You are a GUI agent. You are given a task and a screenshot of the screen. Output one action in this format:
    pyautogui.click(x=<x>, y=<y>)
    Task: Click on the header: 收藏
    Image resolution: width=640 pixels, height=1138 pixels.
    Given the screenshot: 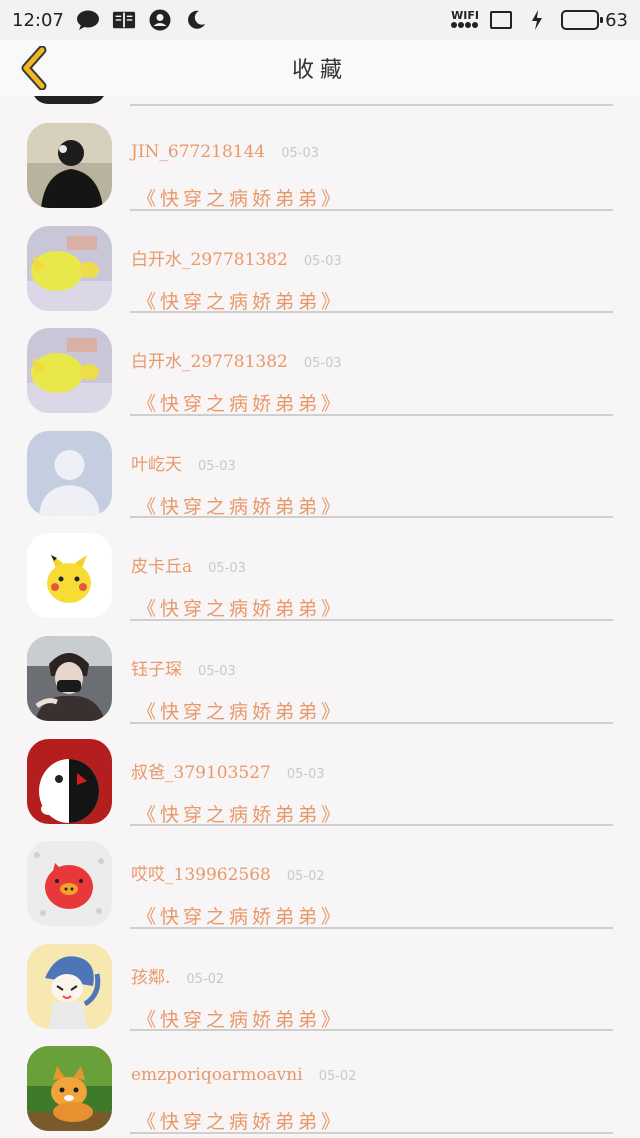 What is the action you would take?
    pyautogui.click(x=320, y=68)
    